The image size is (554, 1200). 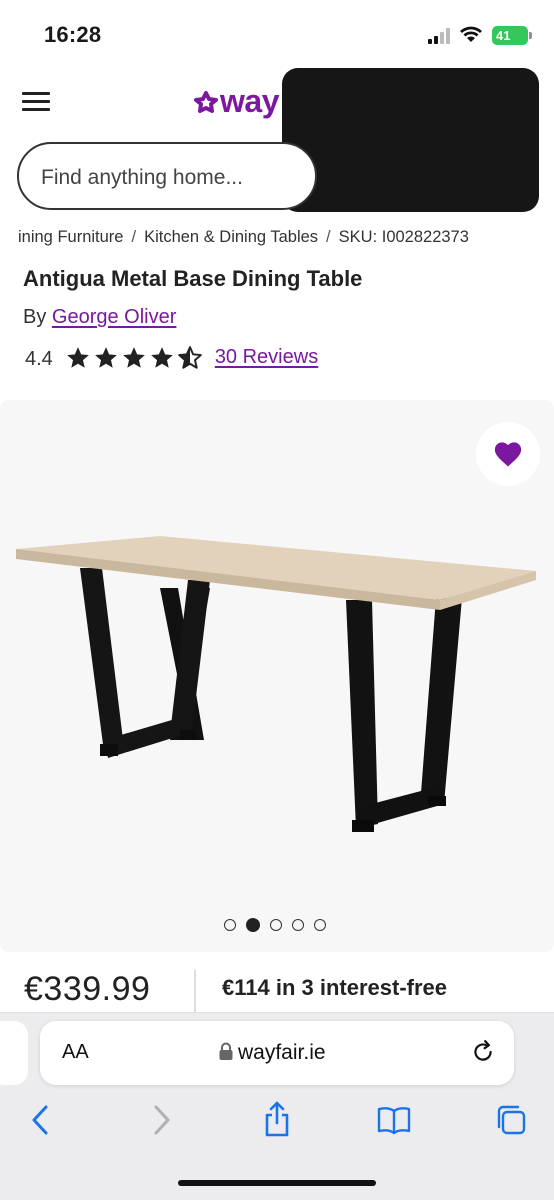 I want to click on menu-icon, so click(x=36, y=102).